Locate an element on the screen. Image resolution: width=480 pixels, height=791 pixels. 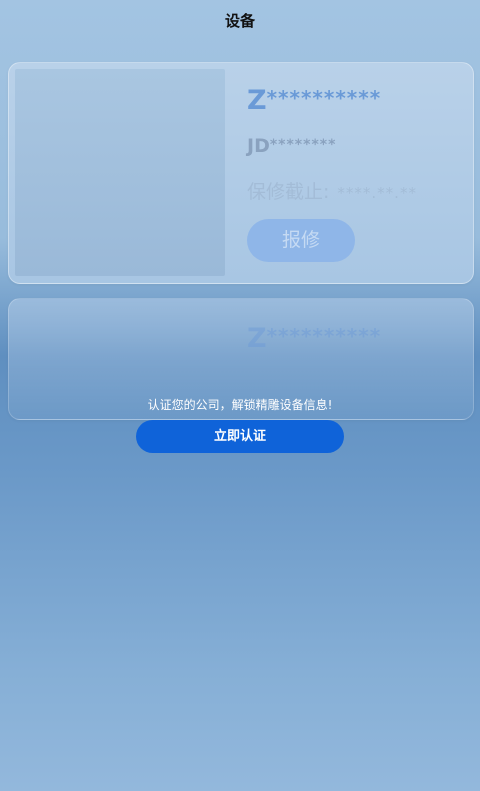
auth-hint-text: 认证您的公司，解锁精雕设备信息! is located at coordinates (240, 405).